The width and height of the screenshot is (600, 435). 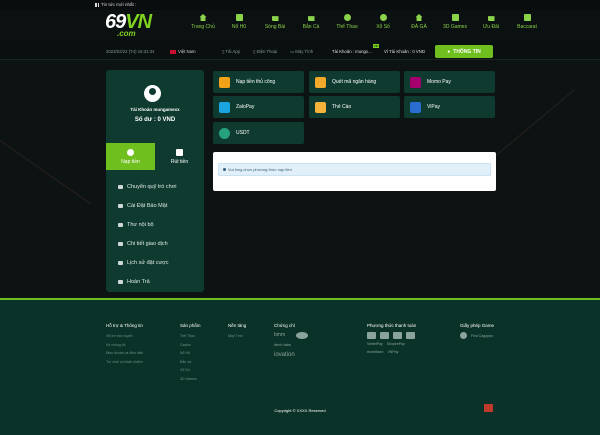 What do you see at coordinates (300, 410) in the screenshot?
I see `copyright: Copyright © XXXX Reserved` at bounding box center [300, 410].